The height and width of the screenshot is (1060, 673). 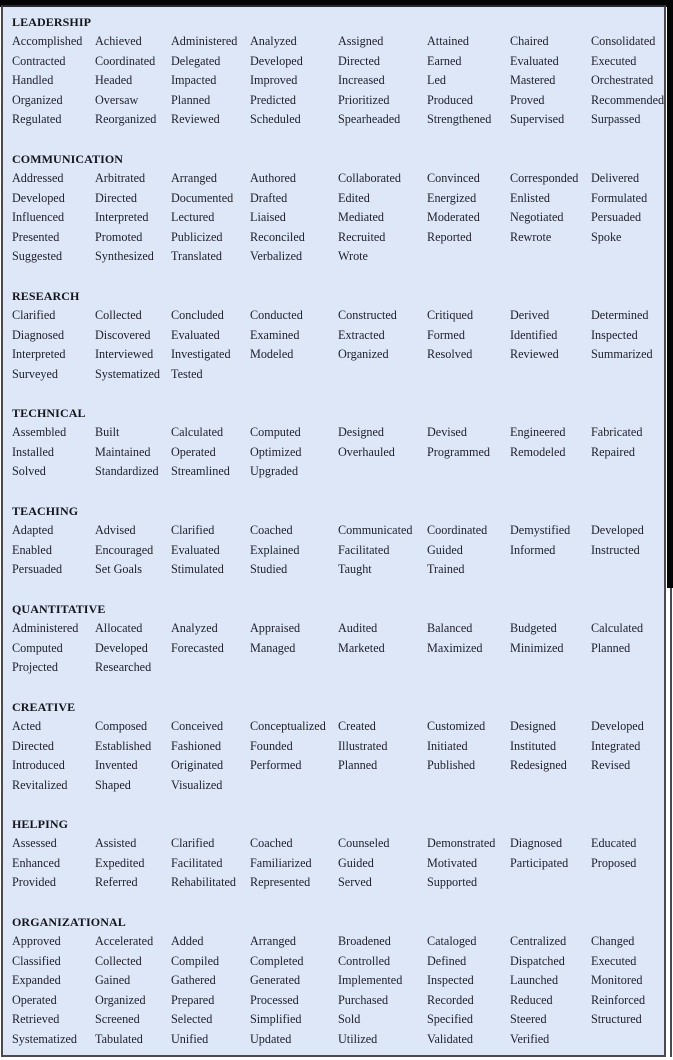 What do you see at coordinates (33, 745) in the screenshot?
I see `verb-cell: Directed` at bounding box center [33, 745].